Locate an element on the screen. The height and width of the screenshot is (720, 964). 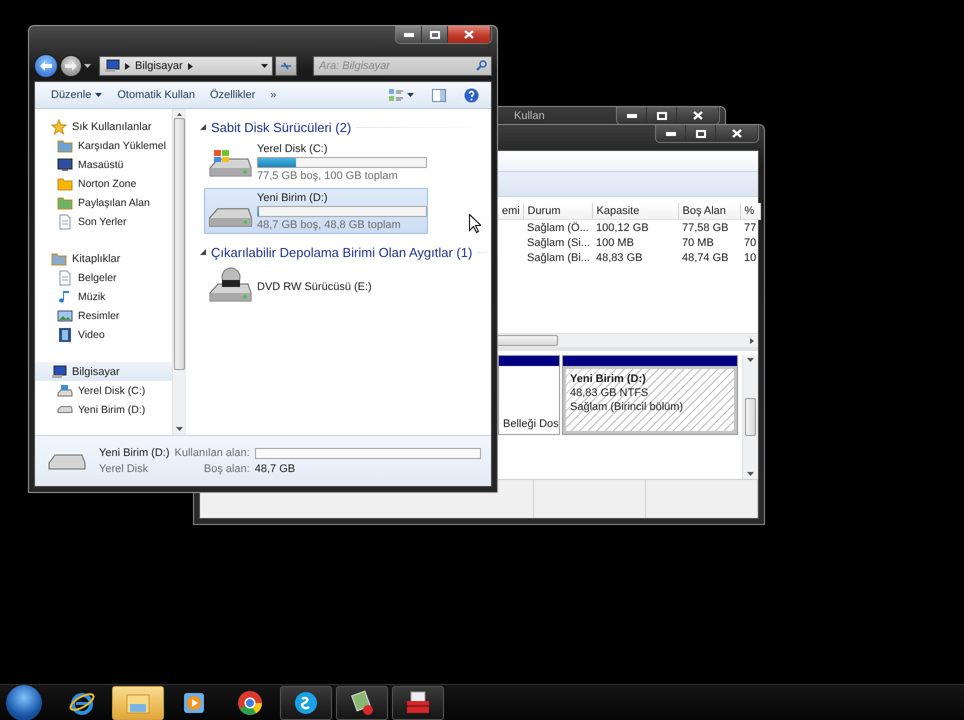
minimize-icon is located at coordinates (409, 34).